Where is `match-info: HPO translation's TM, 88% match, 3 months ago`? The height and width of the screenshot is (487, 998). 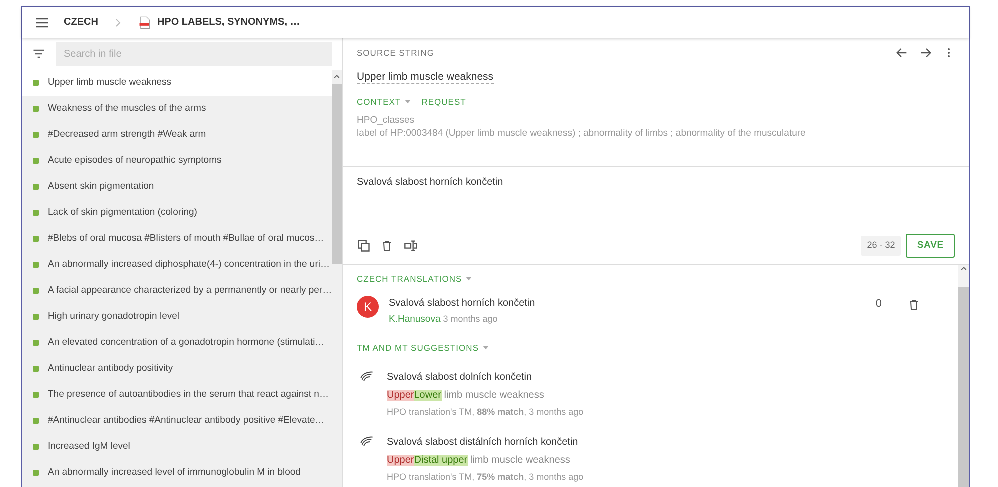
match-info: HPO translation's TM, 88% match, 3 months ago is located at coordinates (485, 412).